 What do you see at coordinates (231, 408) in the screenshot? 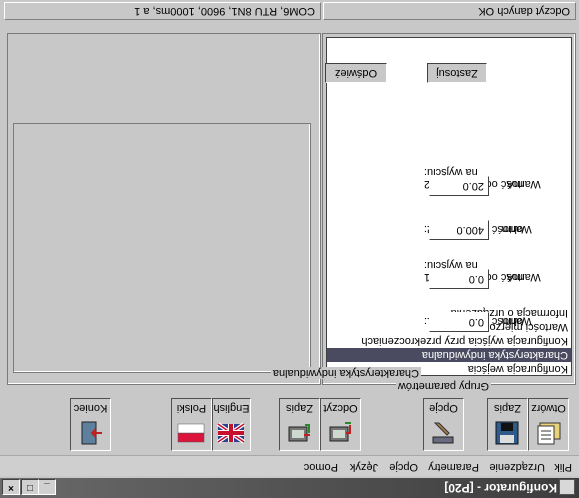
I see `english-label: English` at bounding box center [231, 408].